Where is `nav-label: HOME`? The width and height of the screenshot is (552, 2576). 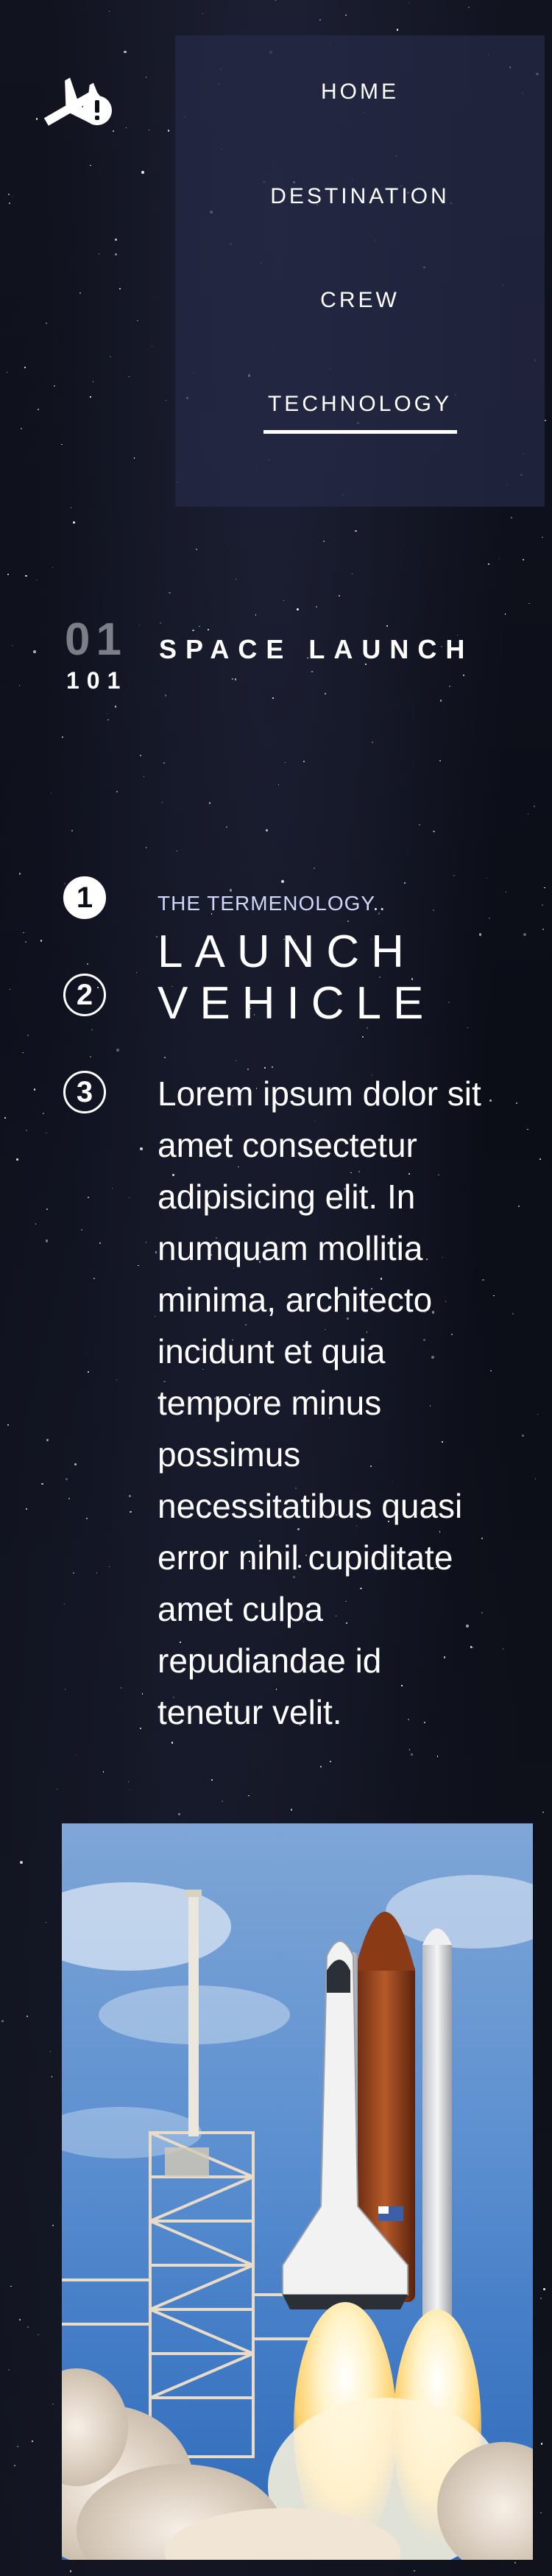
nav-label: HOME is located at coordinates (360, 92).